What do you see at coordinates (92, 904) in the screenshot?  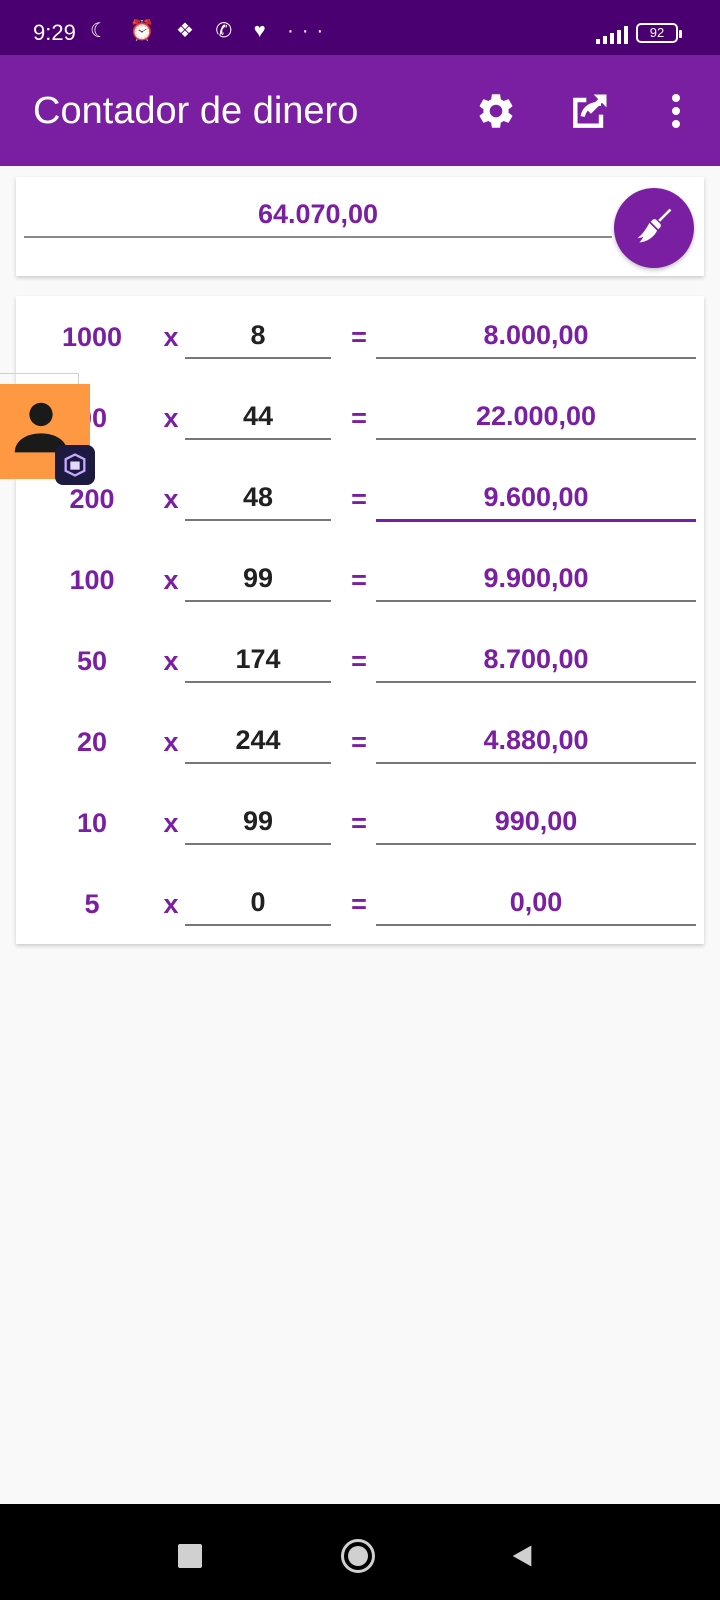 I see `denomination-label: 5` at bounding box center [92, 904].